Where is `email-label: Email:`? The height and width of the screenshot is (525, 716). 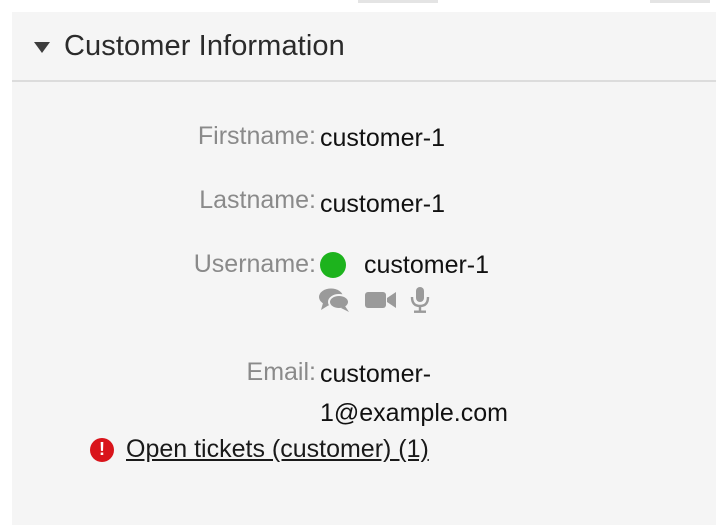 email-label: Email: is located at coordinates (281, 372).